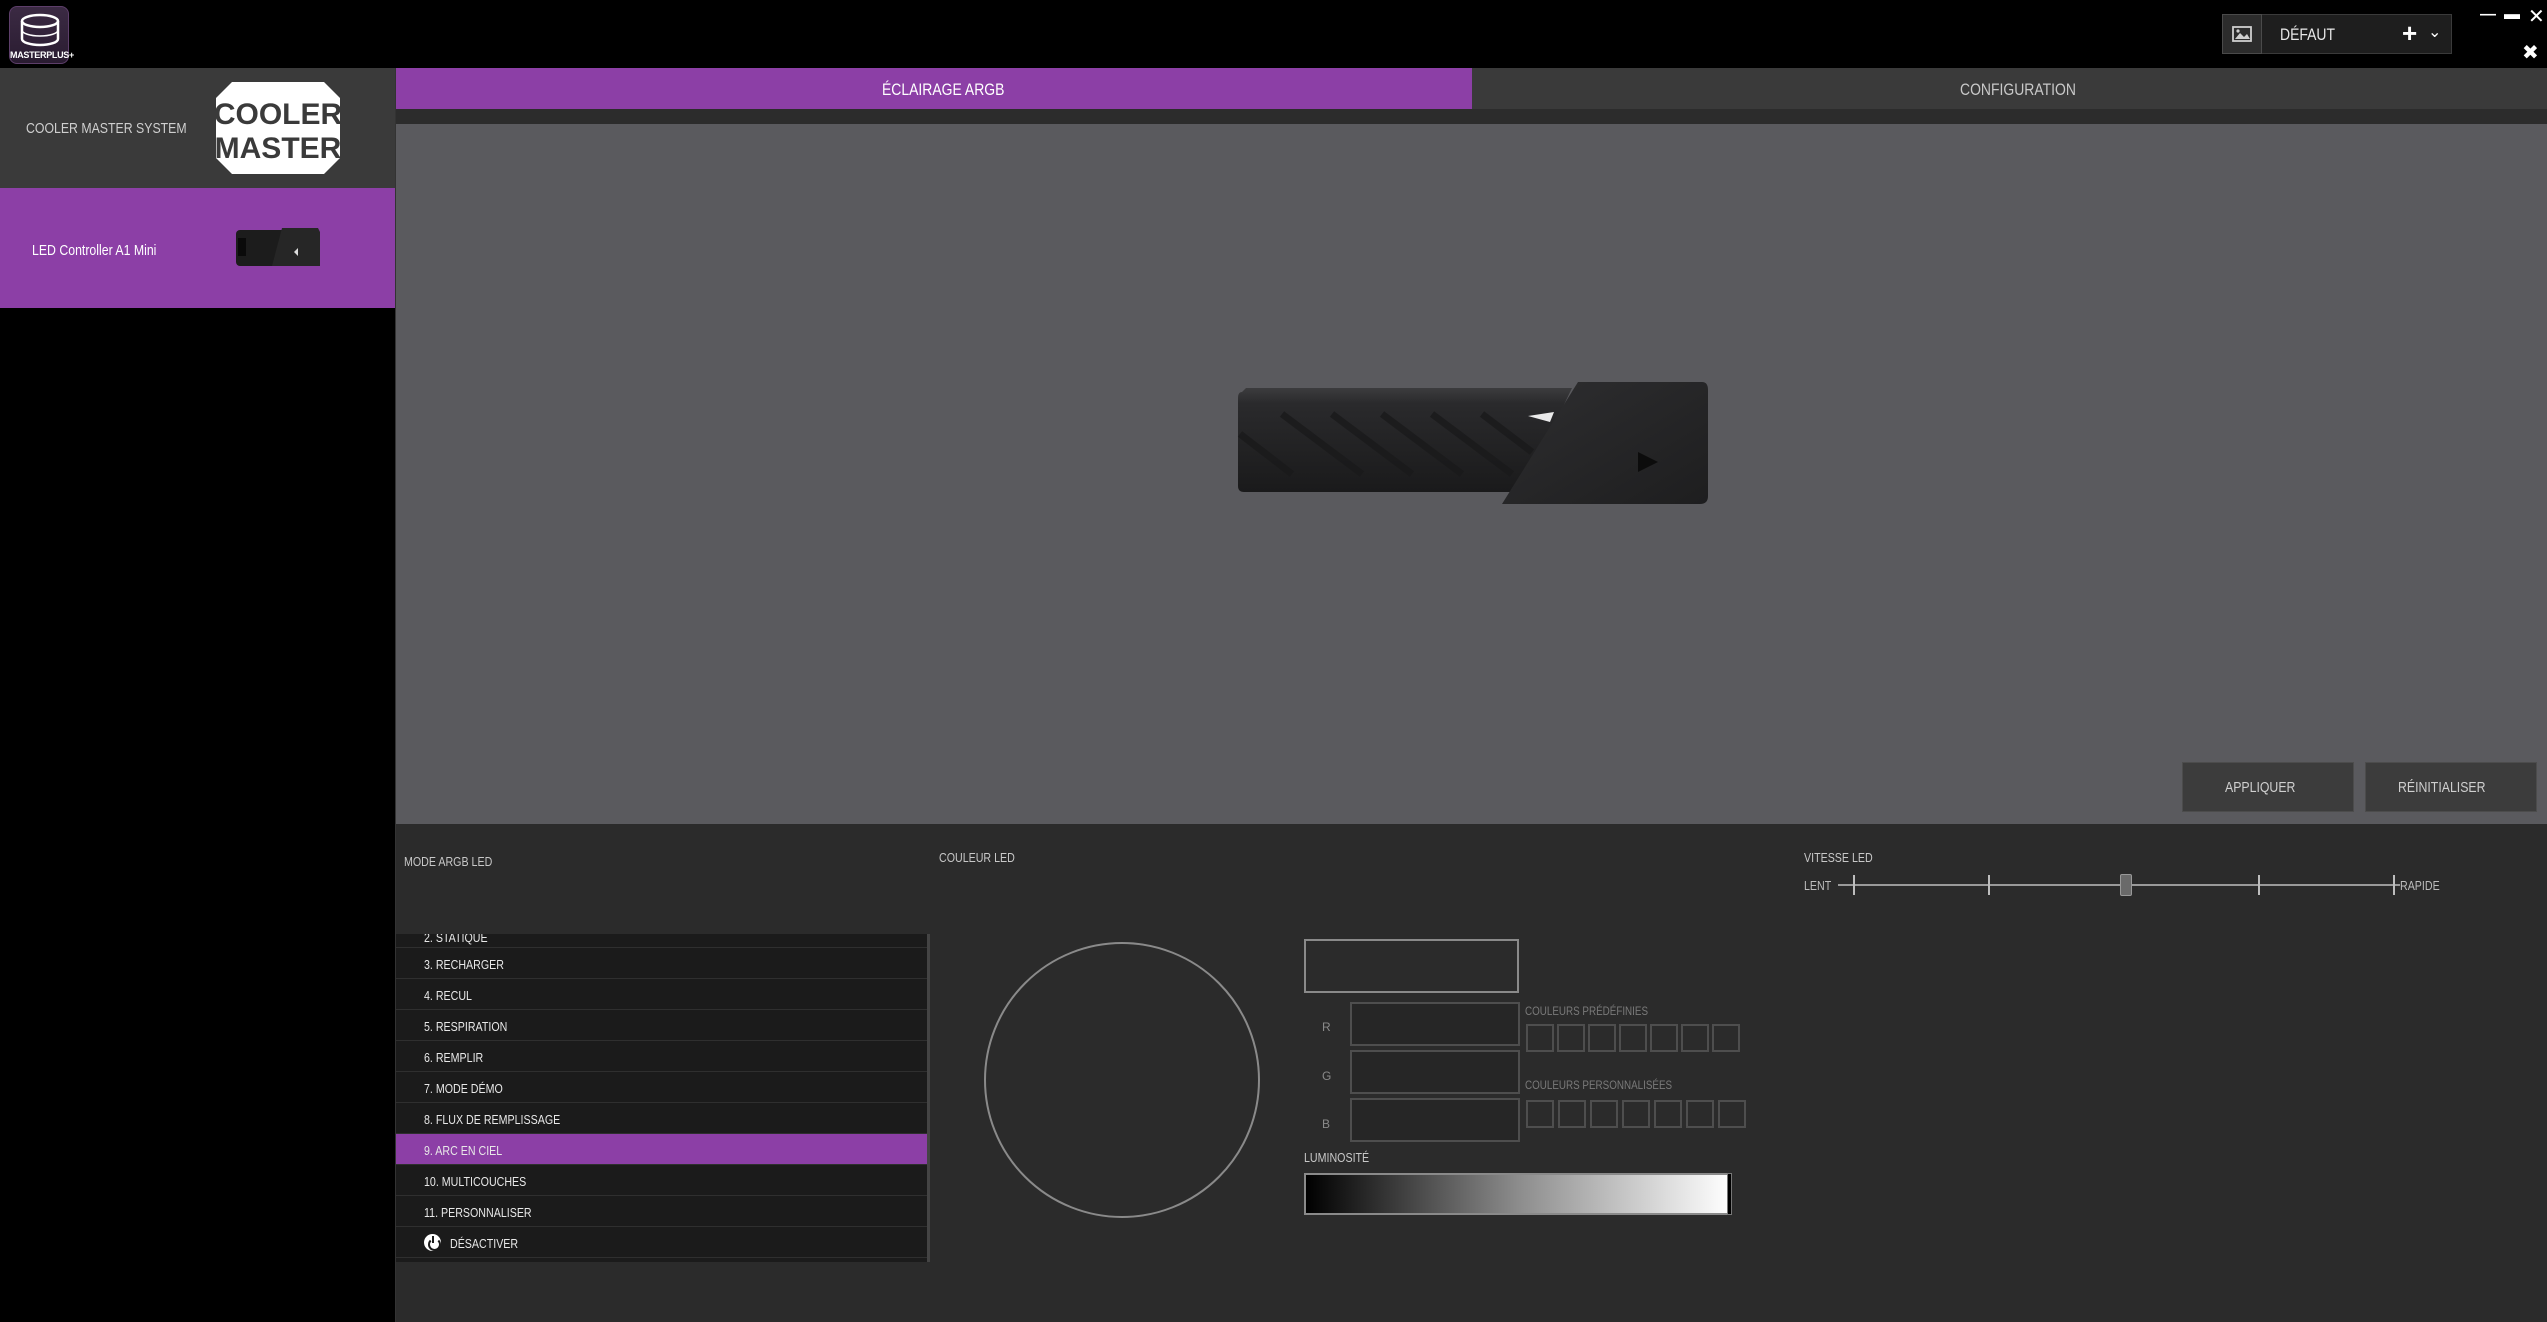 Image resolution: width=2547 pixels, height=1322 pixels. What do you see at coordinates (2409, 33) in the screenshot?
I see `plus-icon: +` at bounding box center [2409, 33].